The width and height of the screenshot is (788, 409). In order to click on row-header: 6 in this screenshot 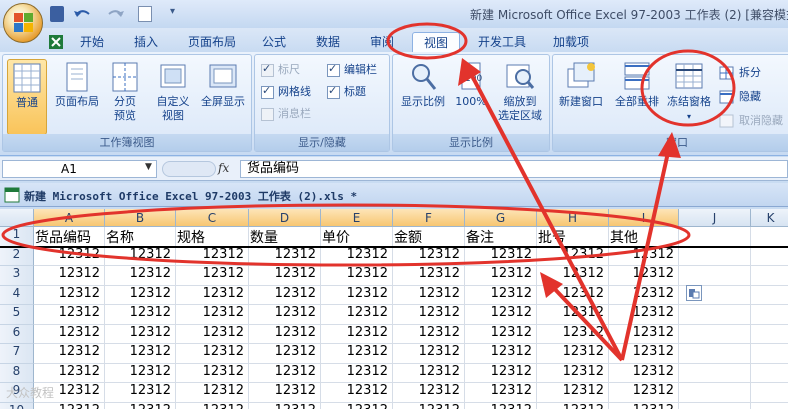, I will do `click(17, 334)`.